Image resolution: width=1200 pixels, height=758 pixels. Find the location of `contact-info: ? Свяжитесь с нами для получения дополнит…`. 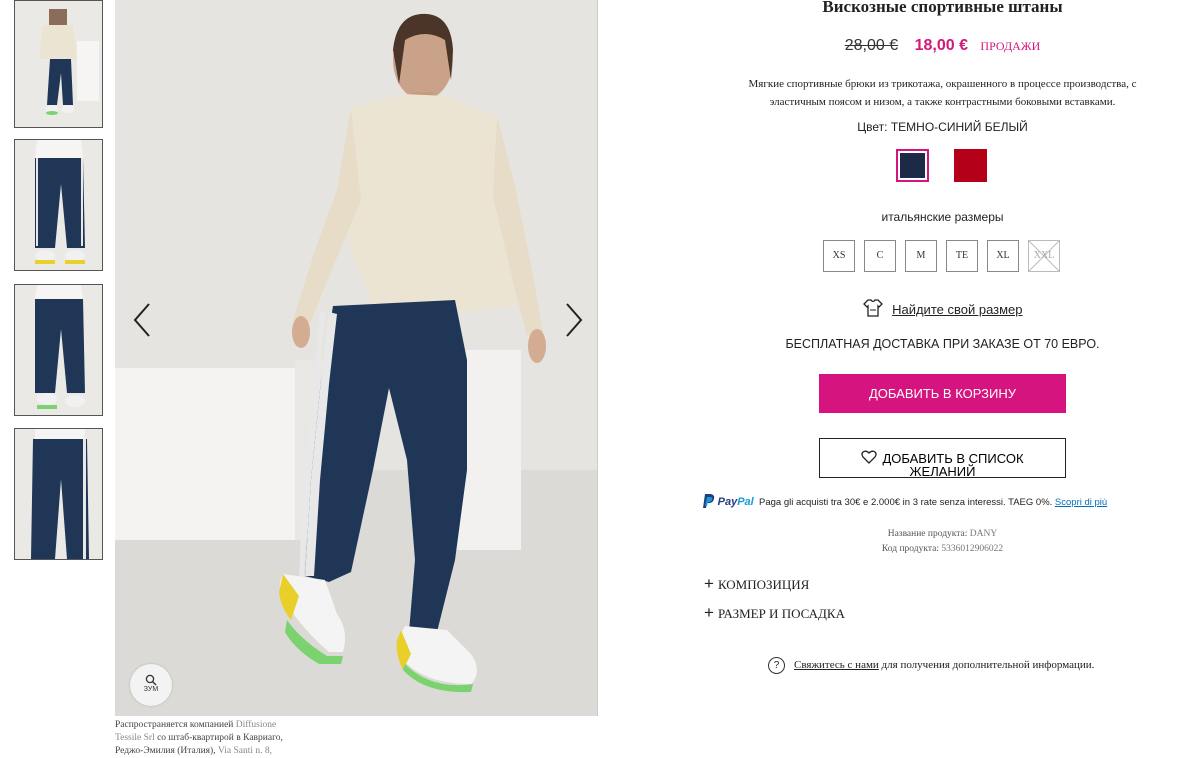

contact-info: ? Свяжитесь с нами для получения дополнит… is located at coordinates (978, 665).